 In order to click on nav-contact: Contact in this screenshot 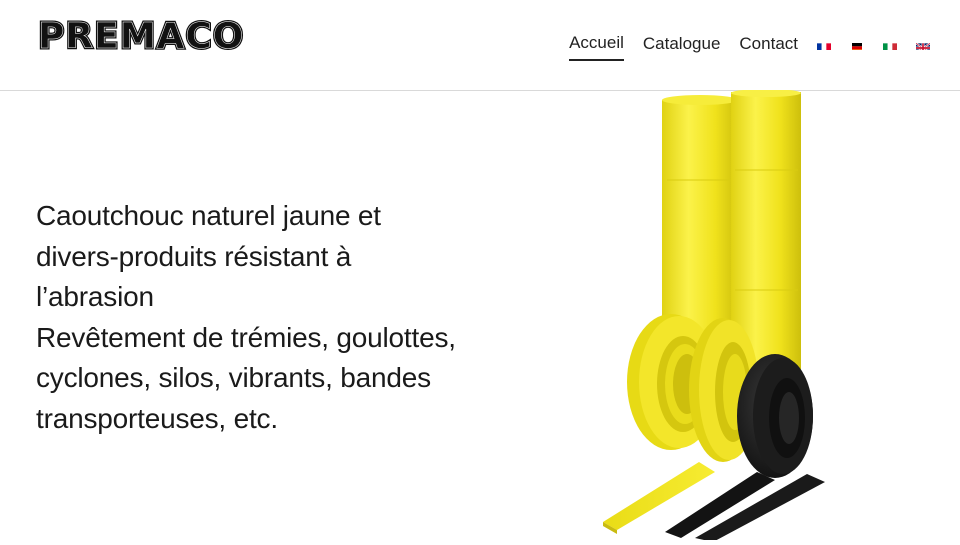, I will do `click(768, 47)`.